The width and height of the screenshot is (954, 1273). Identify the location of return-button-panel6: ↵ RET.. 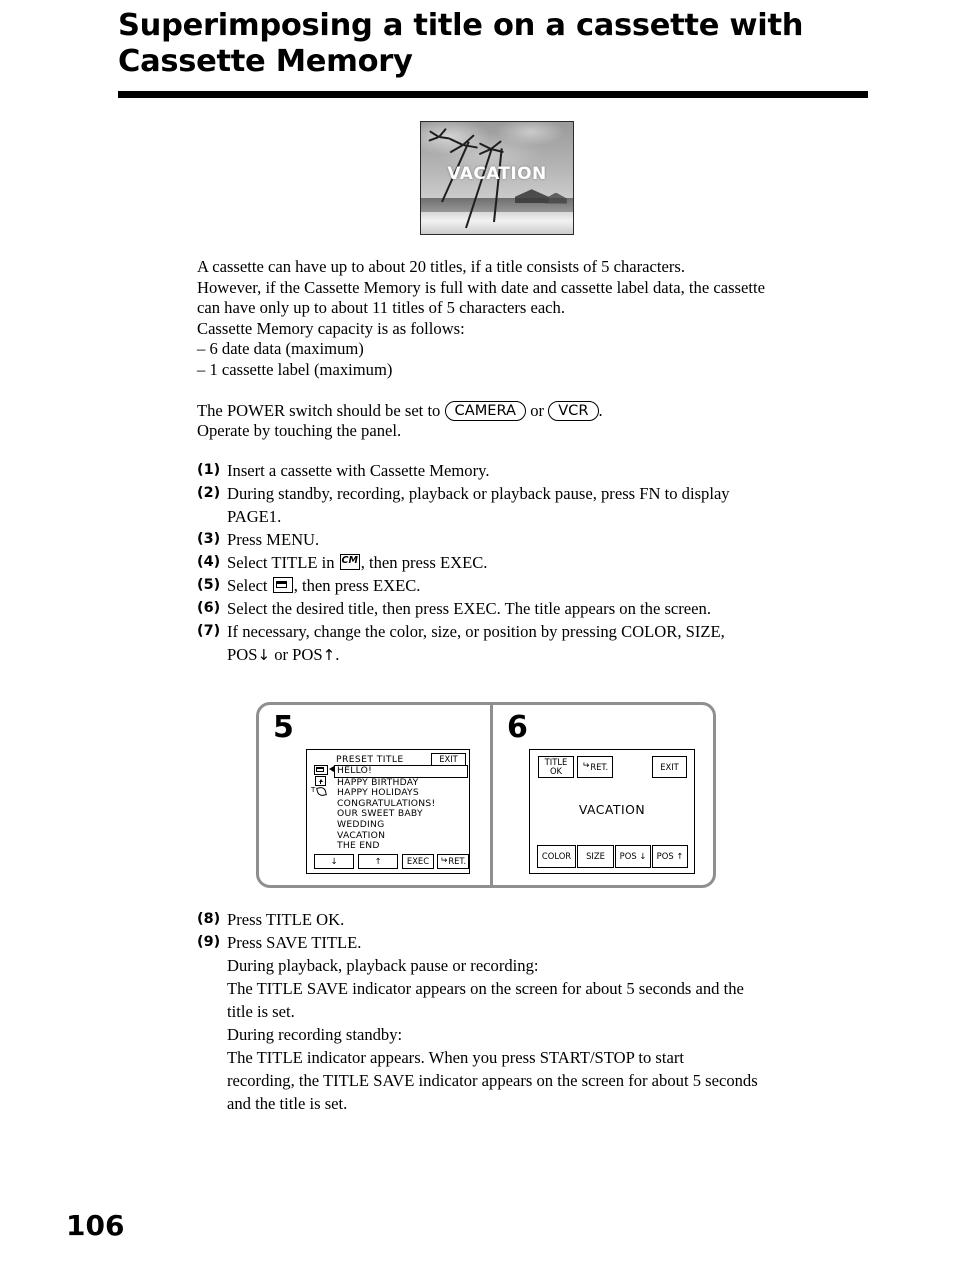
(595, 767).